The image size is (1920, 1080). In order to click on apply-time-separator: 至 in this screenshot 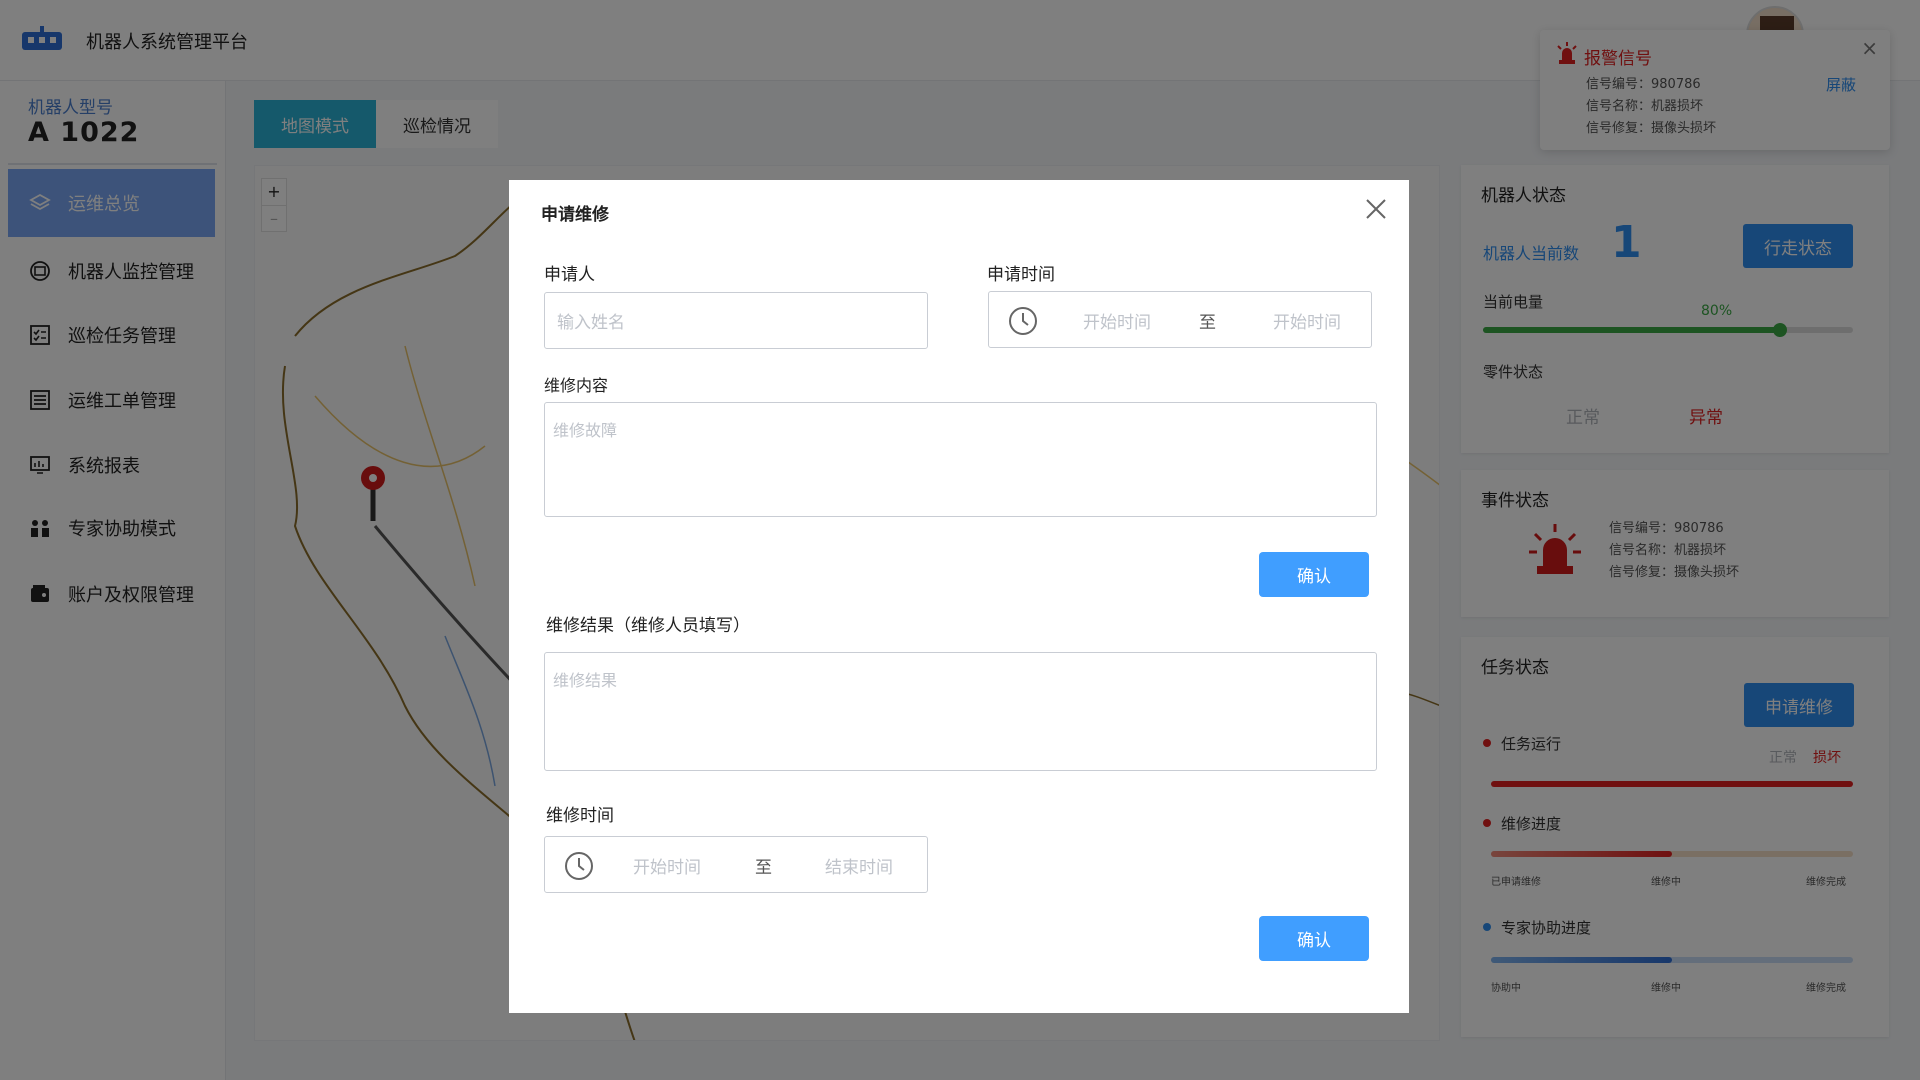, I will do `click(1207, 323)`.